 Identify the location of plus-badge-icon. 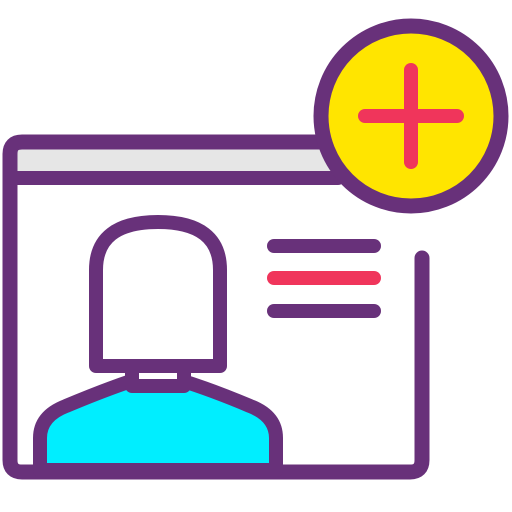
(411, 116).